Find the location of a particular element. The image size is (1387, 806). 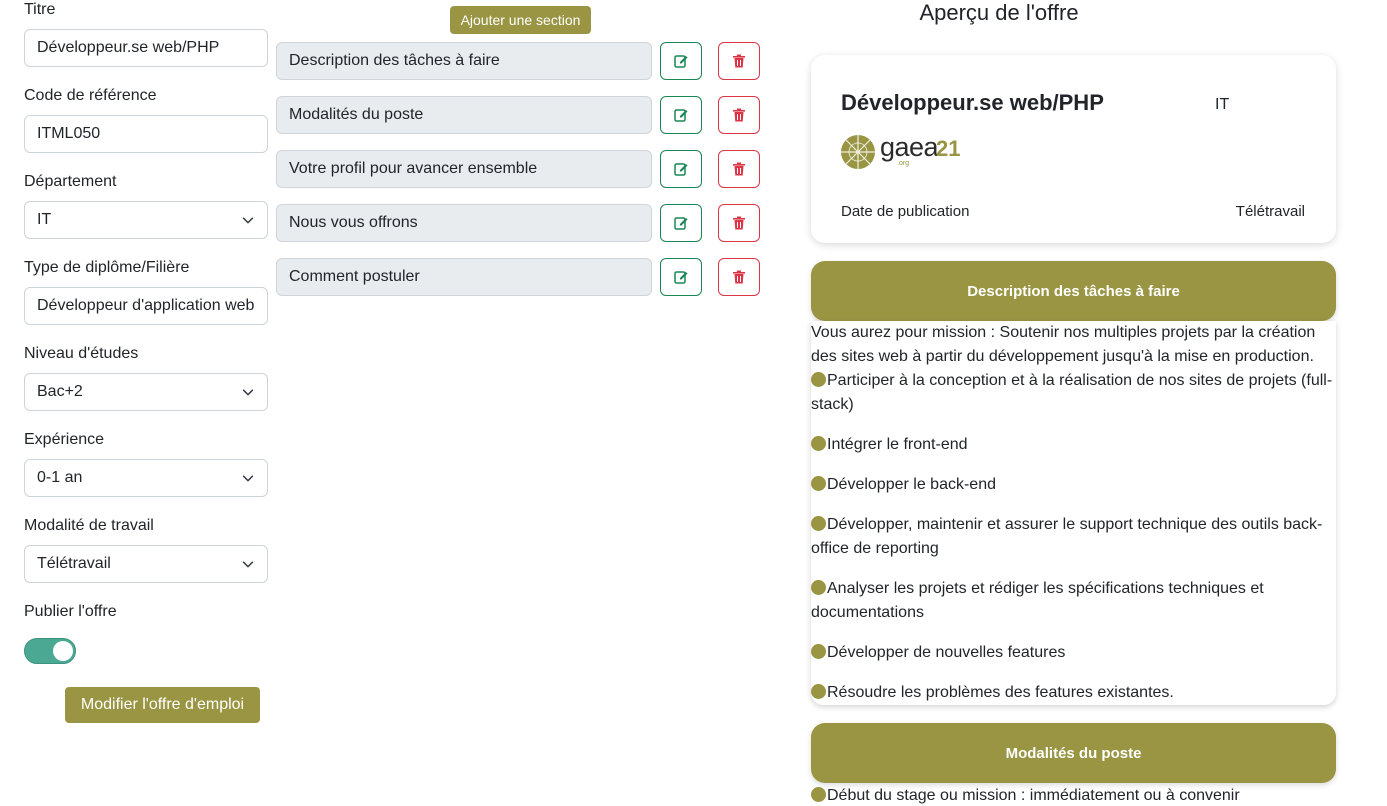

section-row: Nous vous offrons is located at coordinates (518, 223).